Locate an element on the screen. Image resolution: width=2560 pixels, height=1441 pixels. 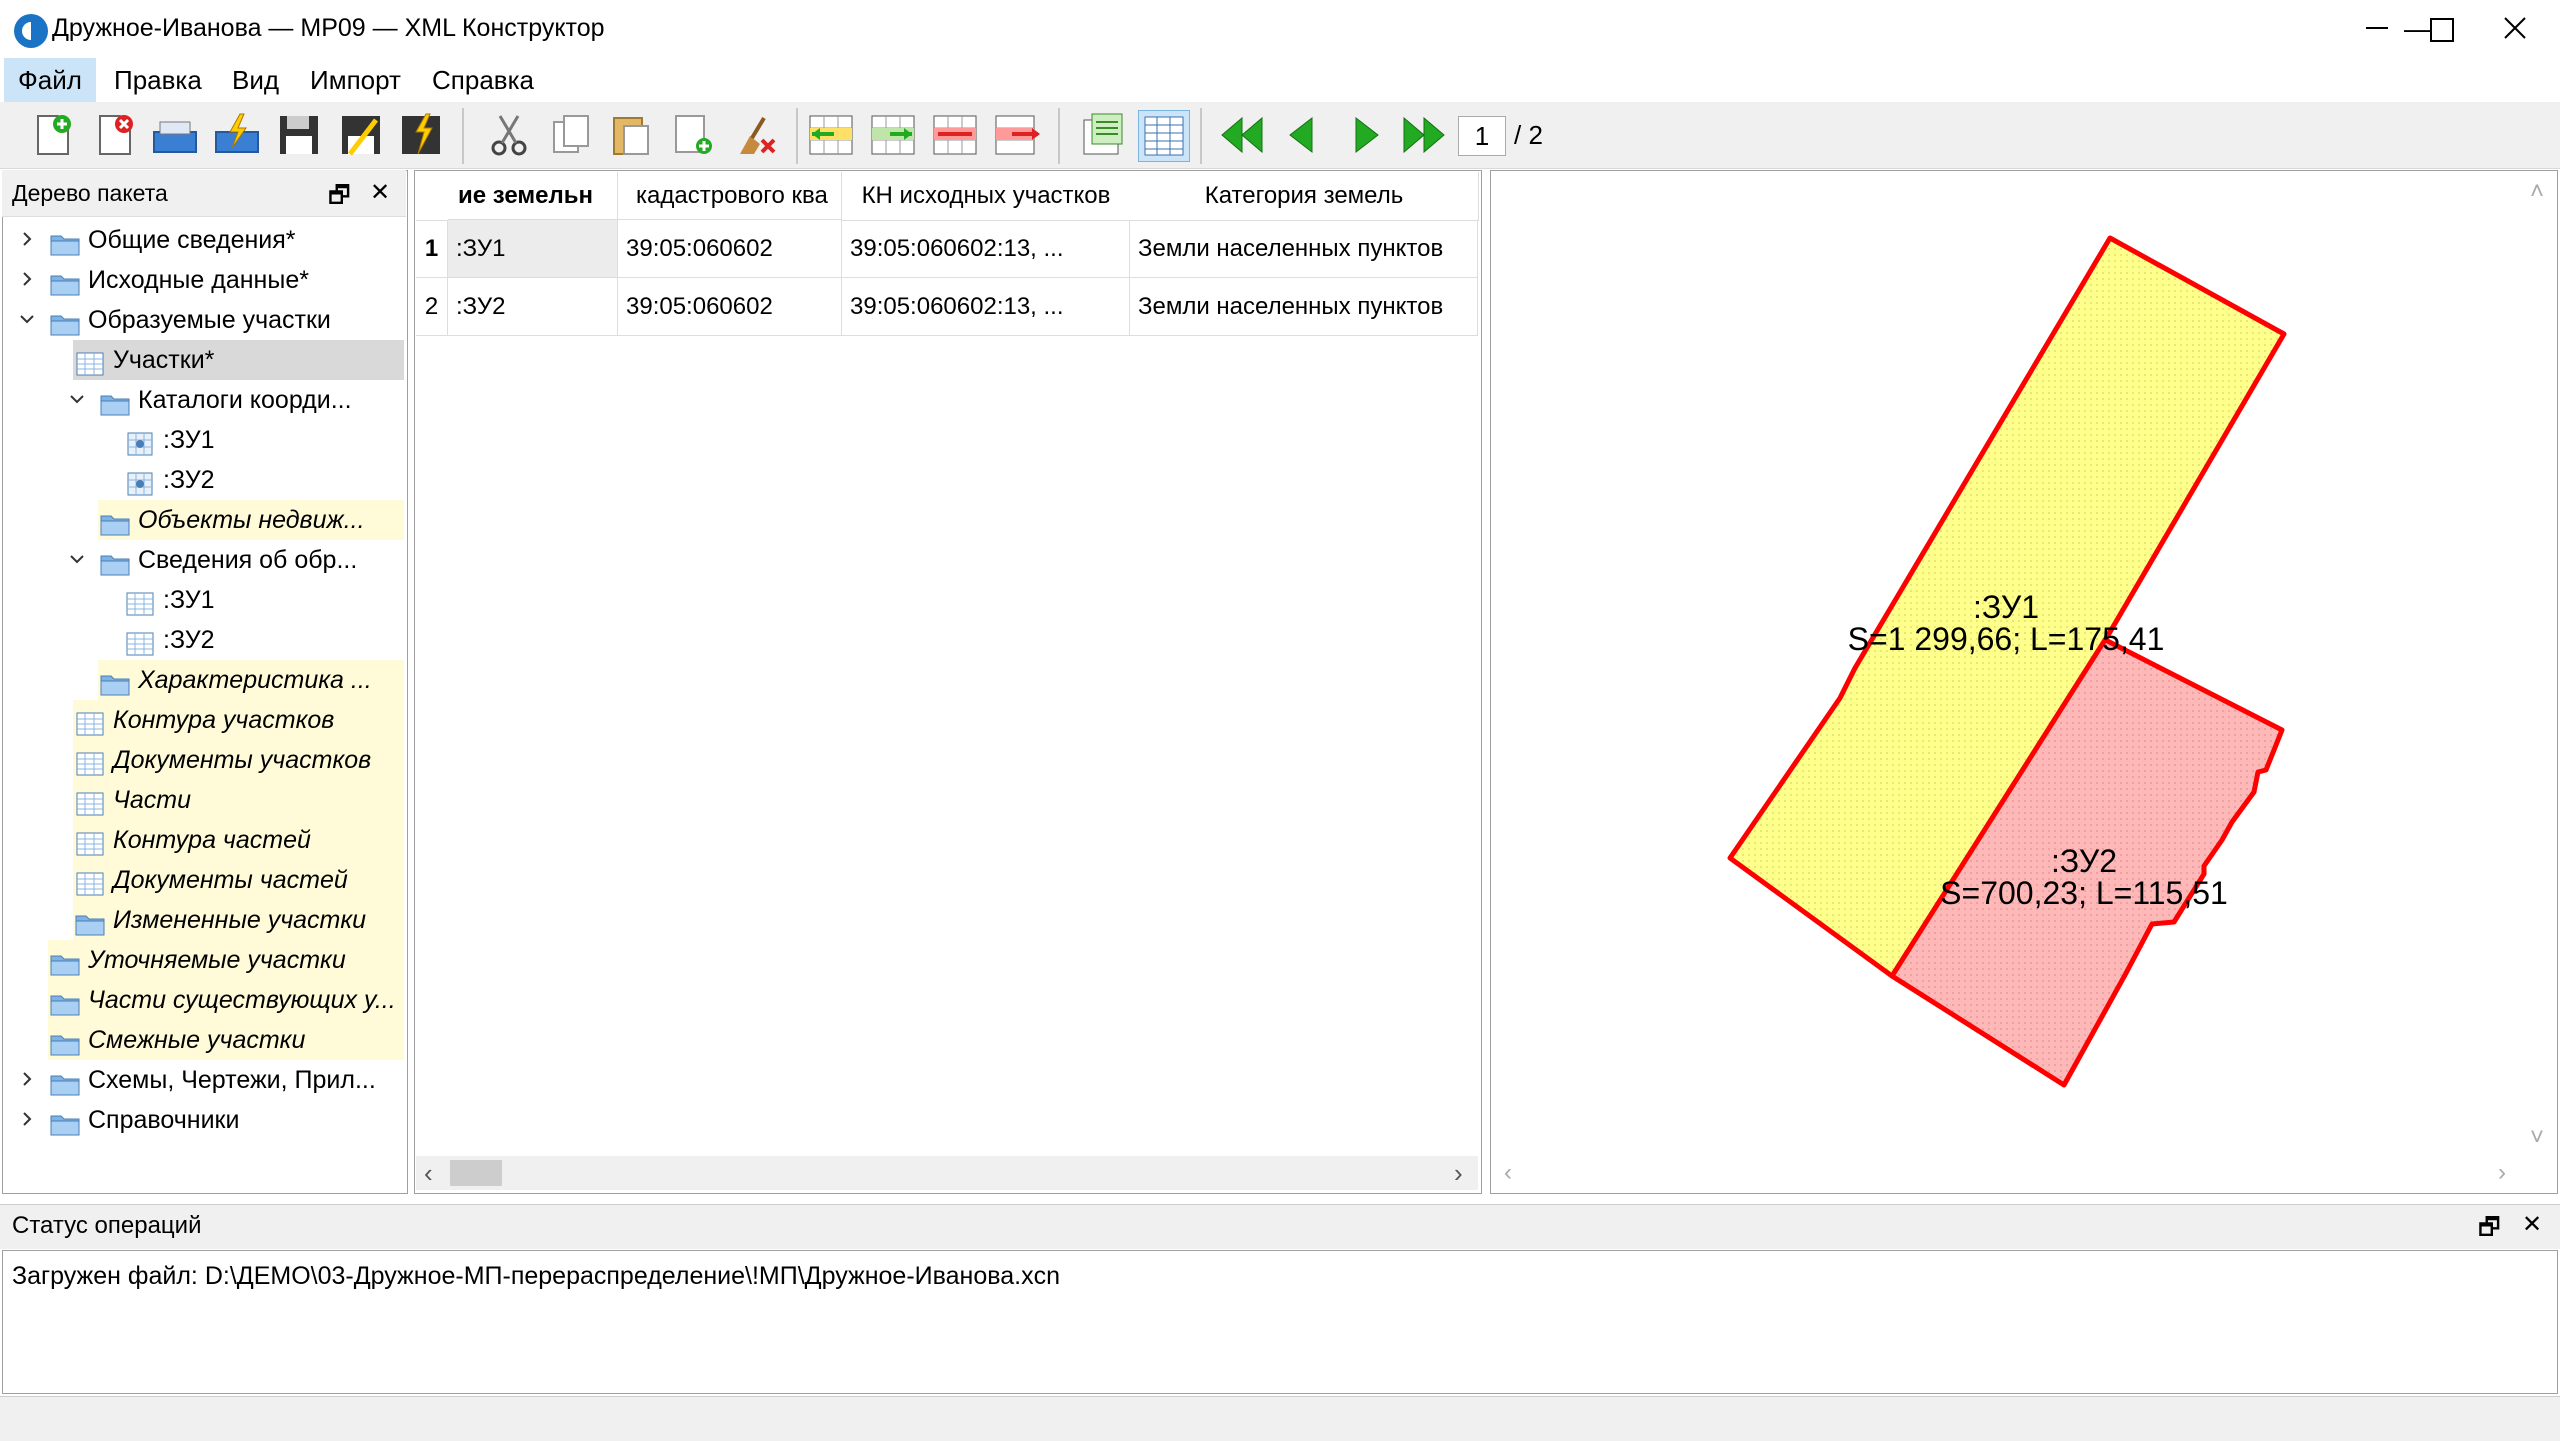
paste-button is located at coordinates (631, 135).